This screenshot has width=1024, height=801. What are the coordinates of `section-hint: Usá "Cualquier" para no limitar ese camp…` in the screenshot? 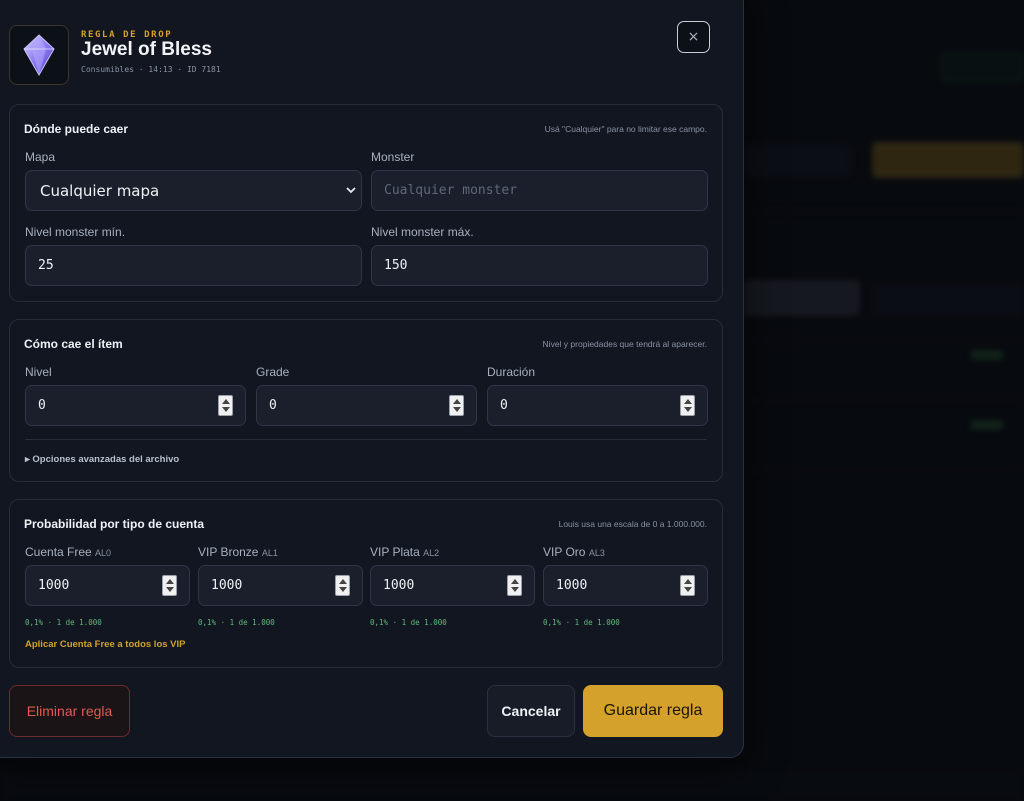 It's located at (625, 129).